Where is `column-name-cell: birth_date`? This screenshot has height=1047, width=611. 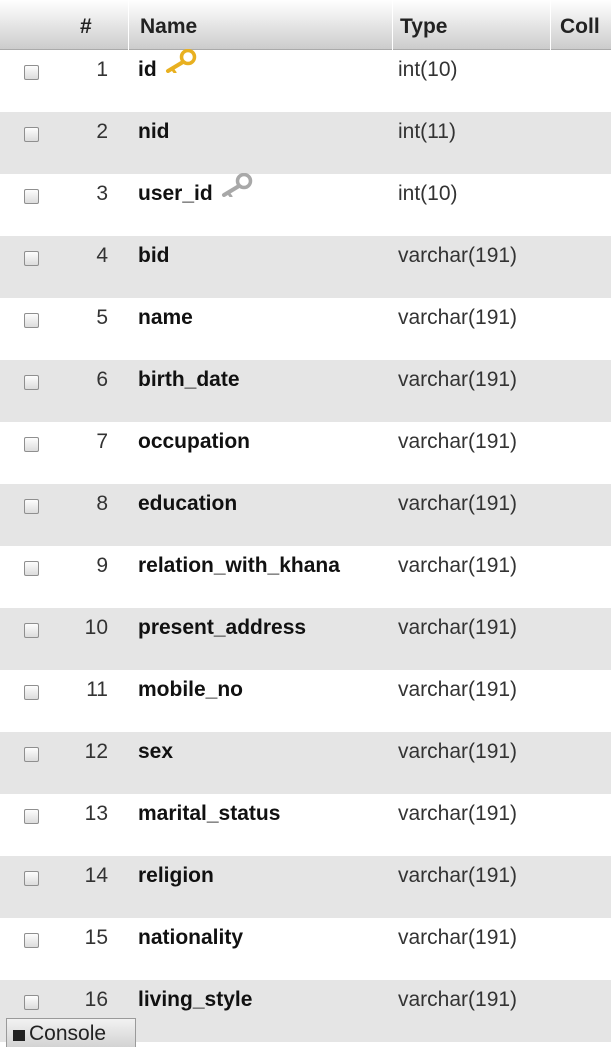
column-name-cell: birth_date is located at coordinates (189, 380).